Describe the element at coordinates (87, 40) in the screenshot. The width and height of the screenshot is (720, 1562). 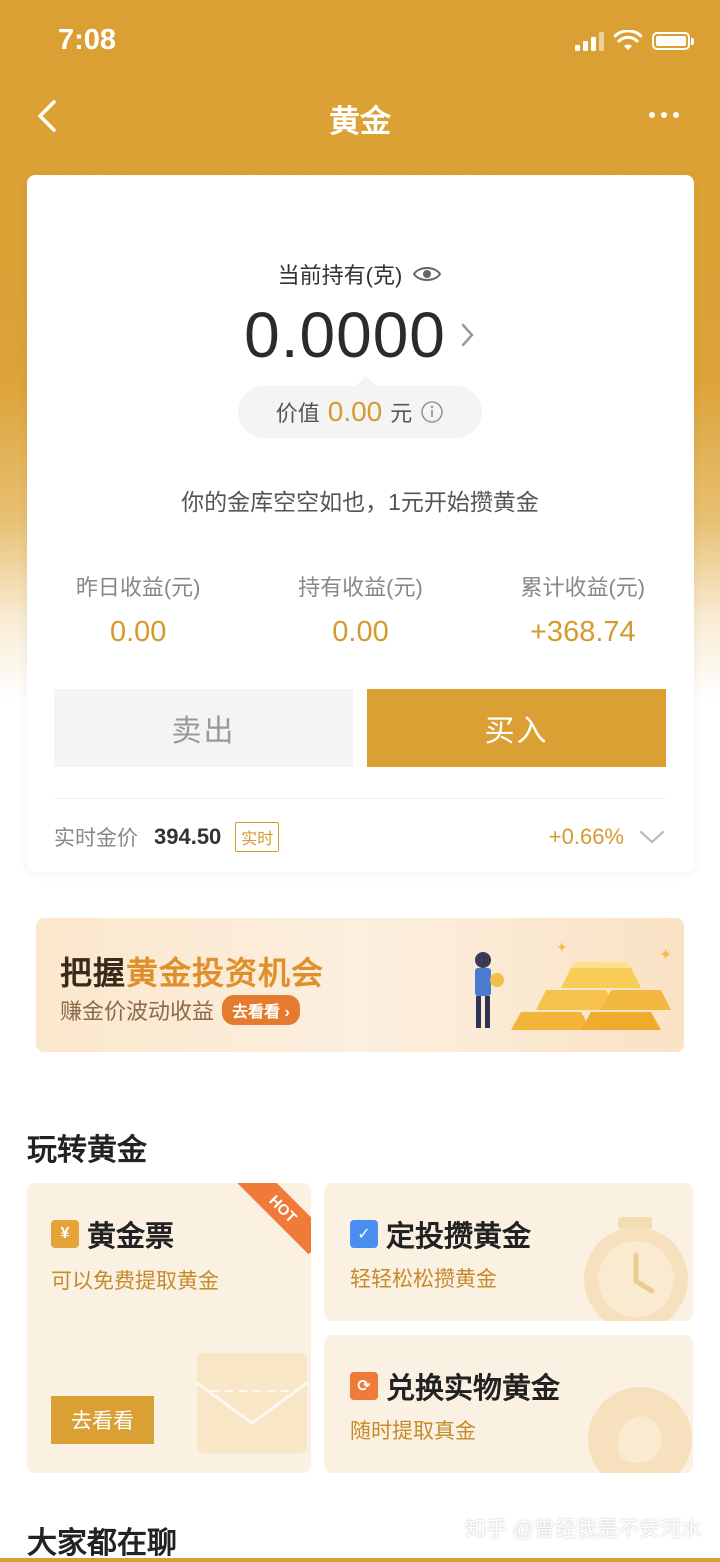
I see `status-time: 7:08` at that location.